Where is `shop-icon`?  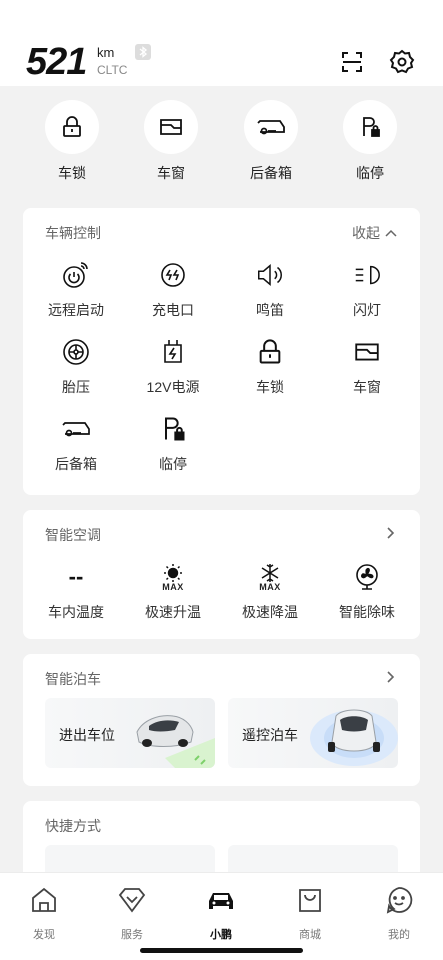
shop-icon is located at coordinates (310, 900).